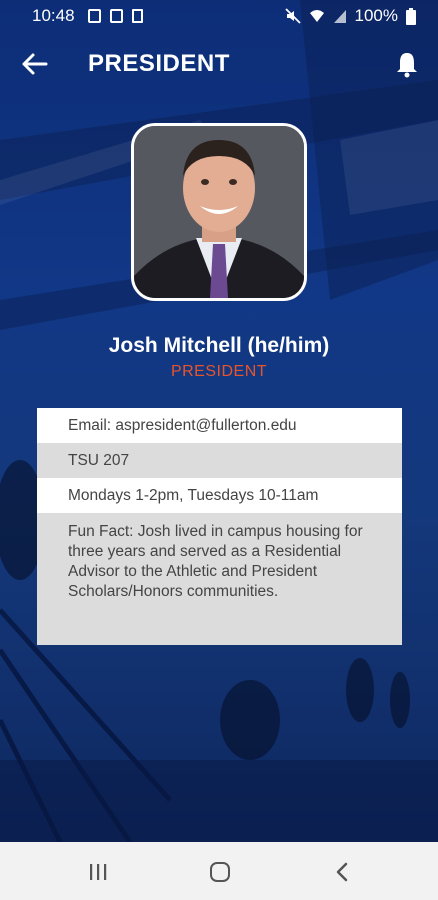  I want to click on profile-photo, so click(219, 212).